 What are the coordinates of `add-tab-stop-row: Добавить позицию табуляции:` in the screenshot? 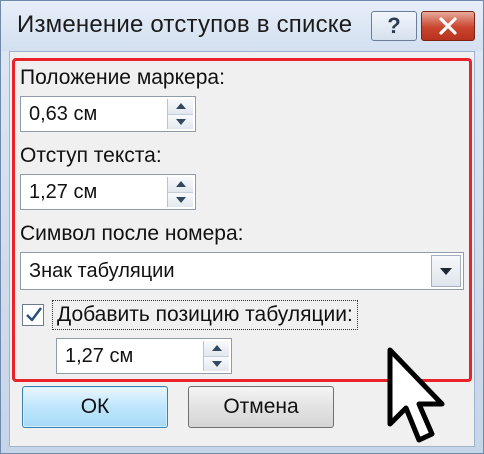 It's located at (200, 316).